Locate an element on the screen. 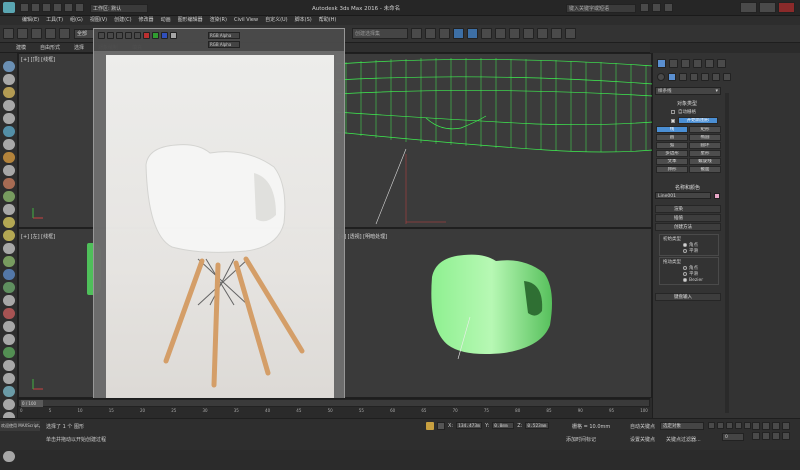  play-icon is located at coordinates (729, 425).